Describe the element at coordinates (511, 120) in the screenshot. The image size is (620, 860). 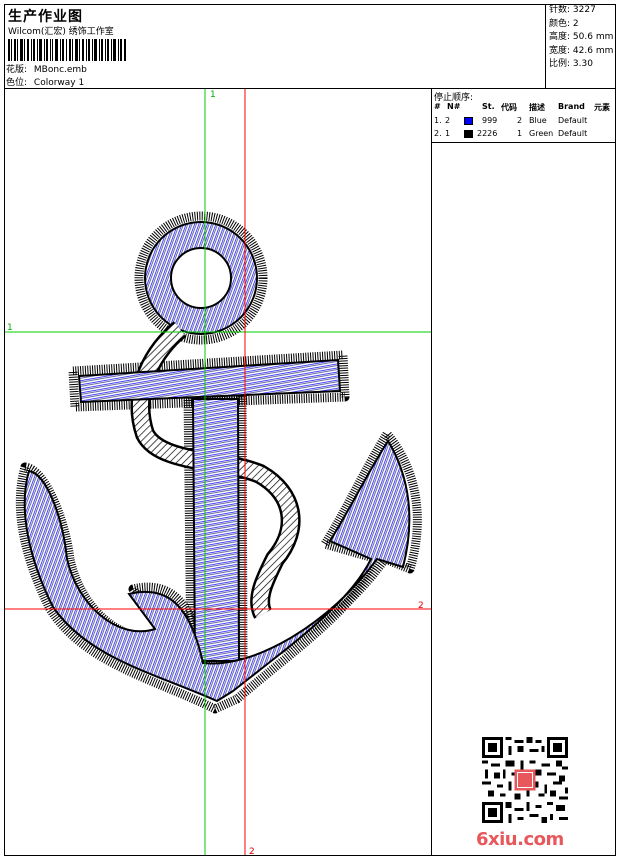
I see `table-row: 1. 2 999 2 Blue Default` at that location.